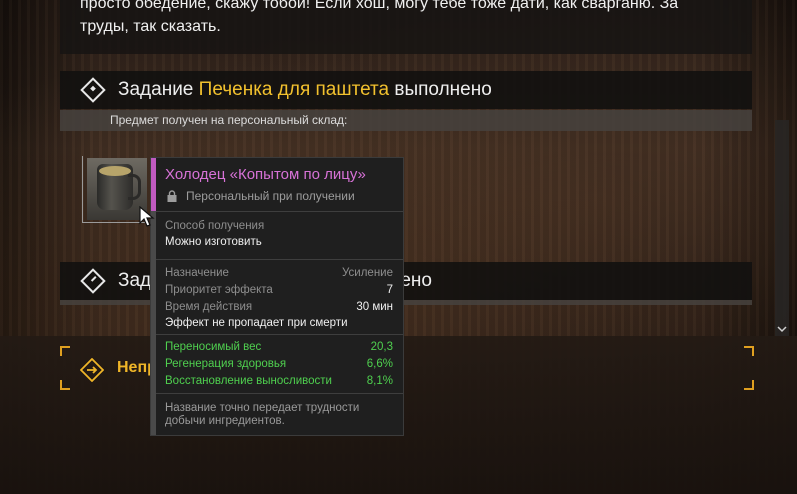 Image resolution: width=797 pixels, height=494 pixels. What do you see at coordinates (172, 196) in the screenshot?
I see `lock-icon` at bounding box center [172, 196].